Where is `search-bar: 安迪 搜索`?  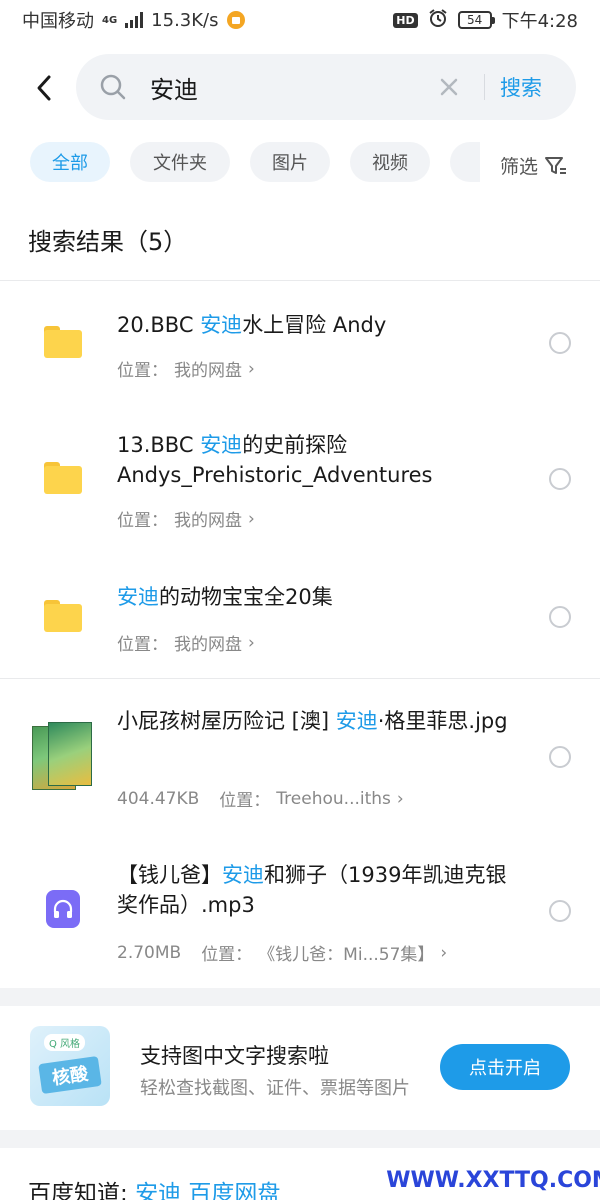 search-bar: 安迪 搜索 is located at coordinates (326, 87).